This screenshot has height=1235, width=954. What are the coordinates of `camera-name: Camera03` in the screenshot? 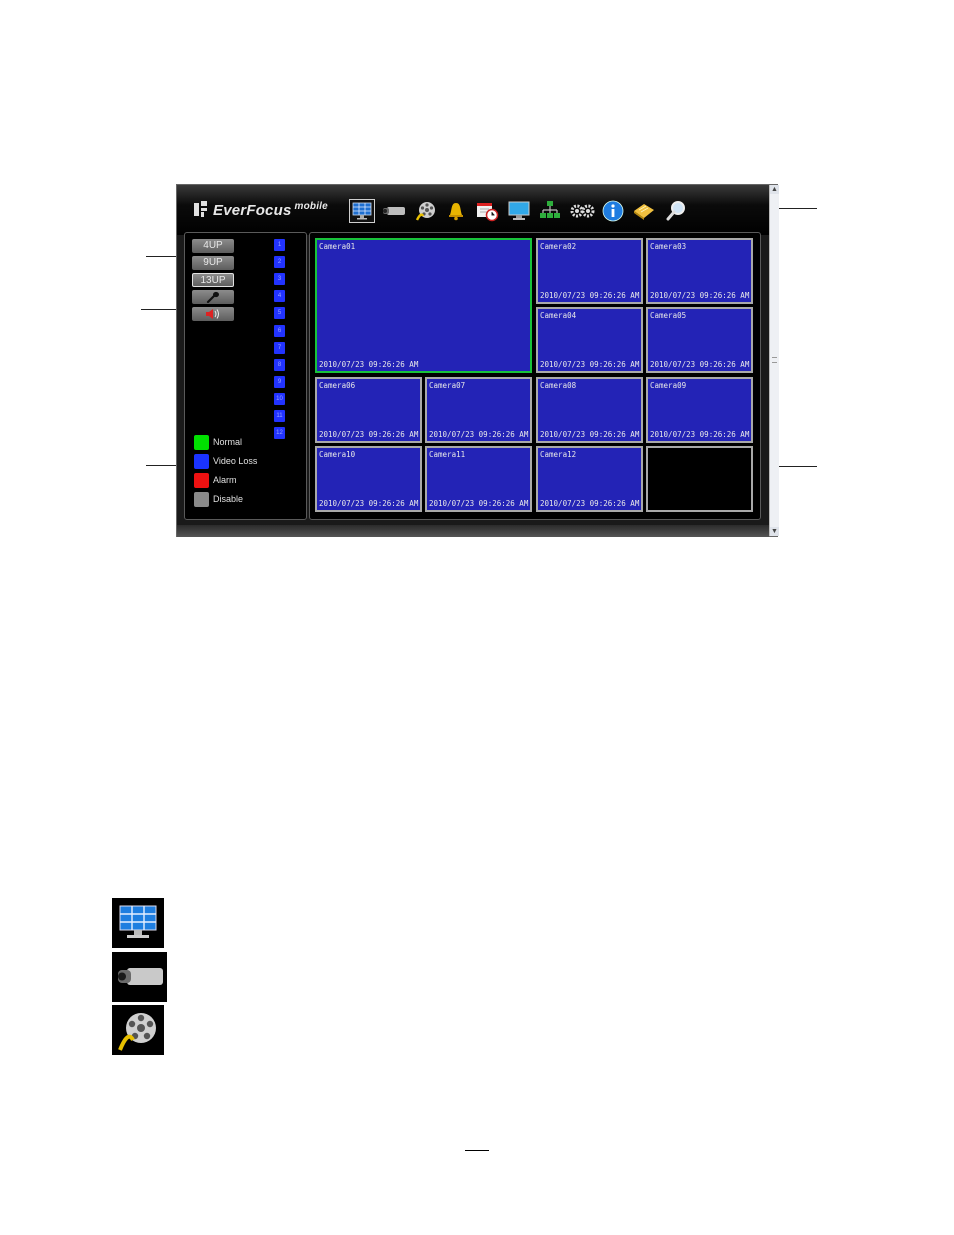 It's located at (668, 246).